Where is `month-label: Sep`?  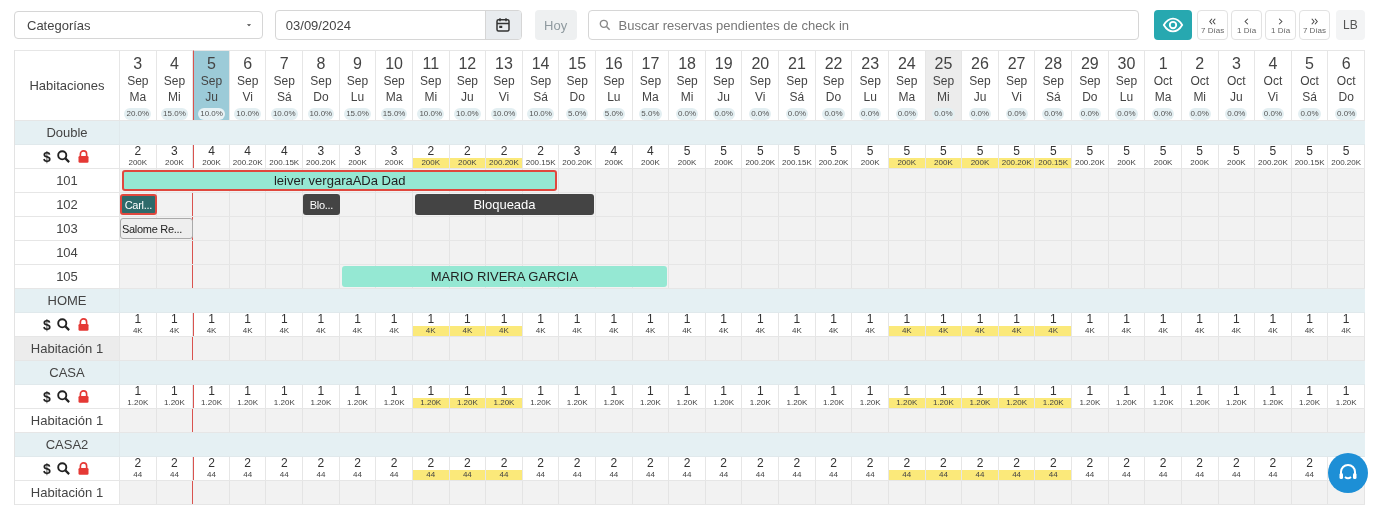 month-label: Sep is located at coordinates (540, 81).